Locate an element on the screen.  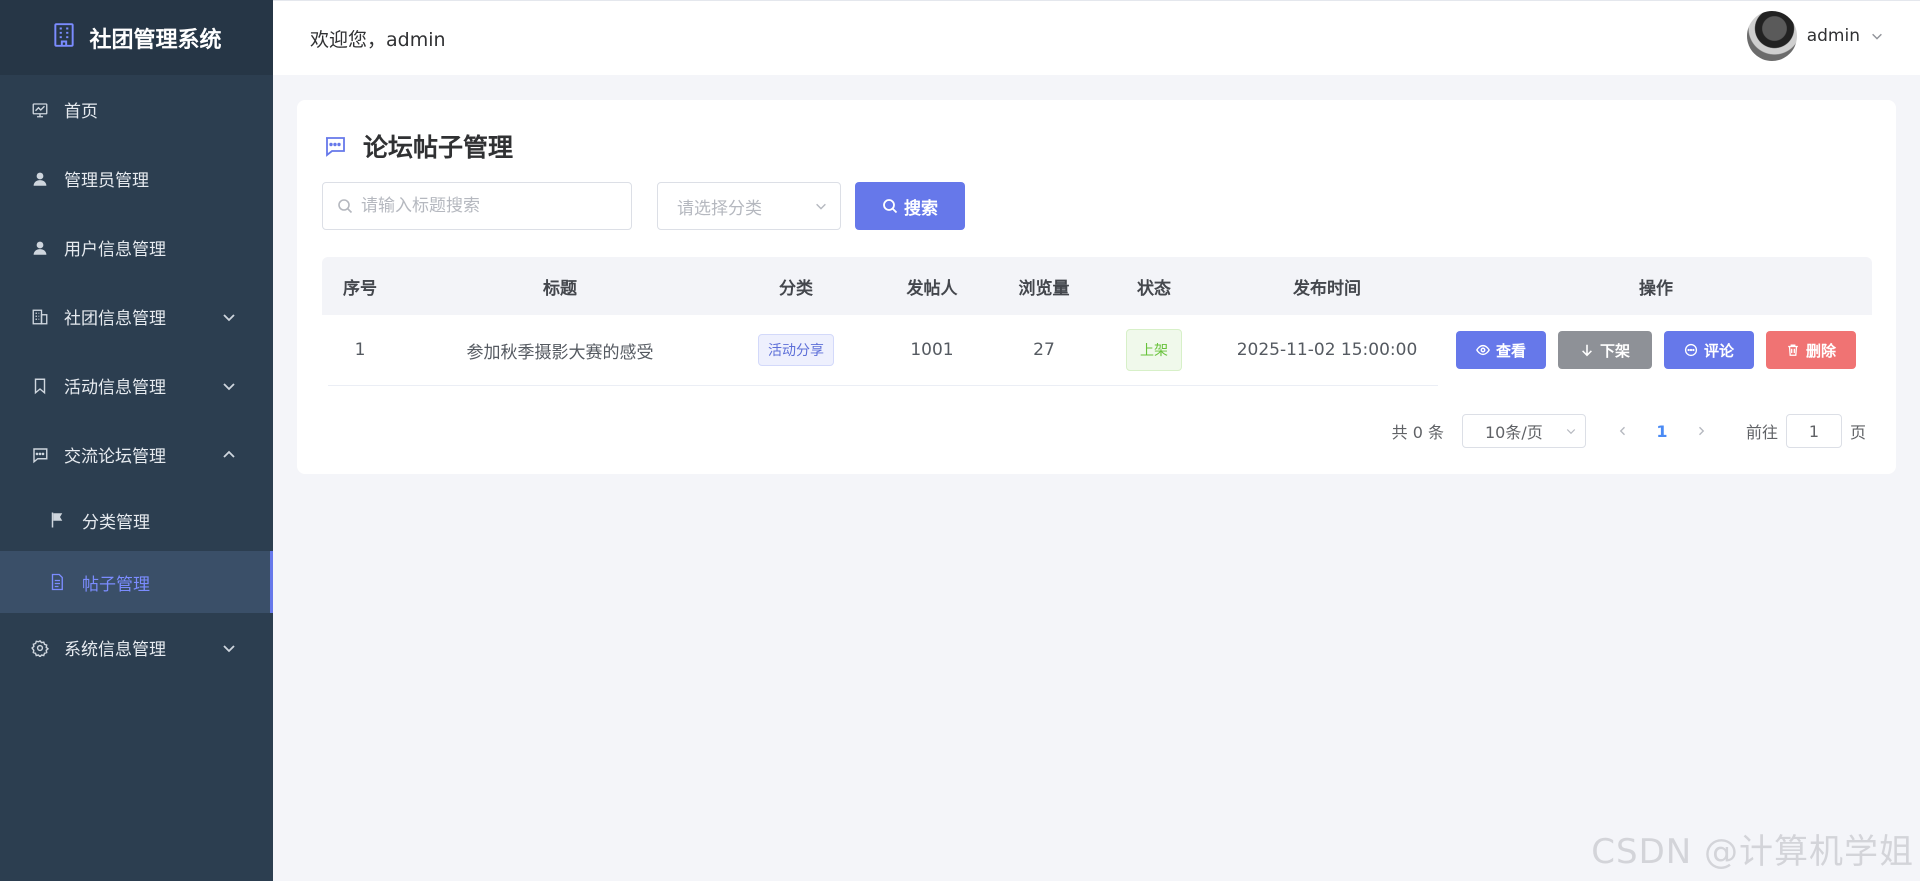
page-size-select: 10条/页 is located at coordinates (1523, 431).